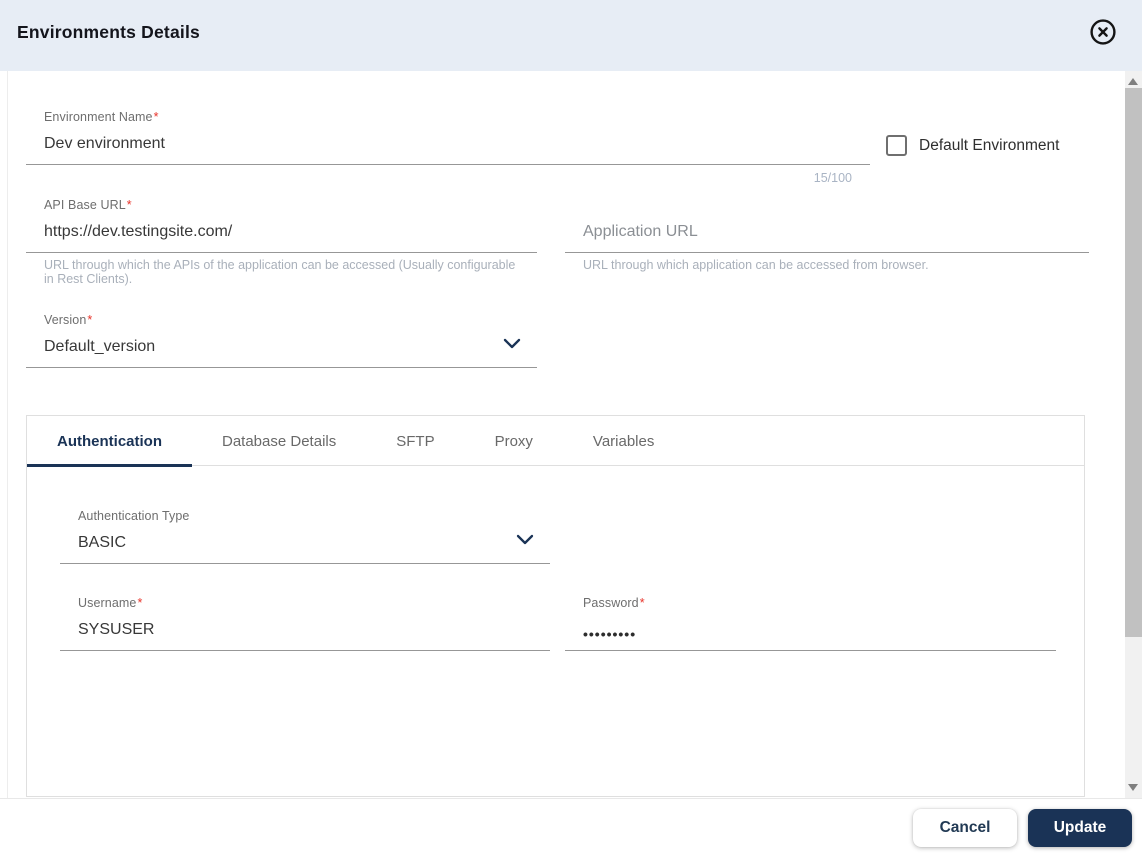  Describe the element at coordinates (571, 35) in the screenshot. I see `dialog-header: Environments Details` at that location.